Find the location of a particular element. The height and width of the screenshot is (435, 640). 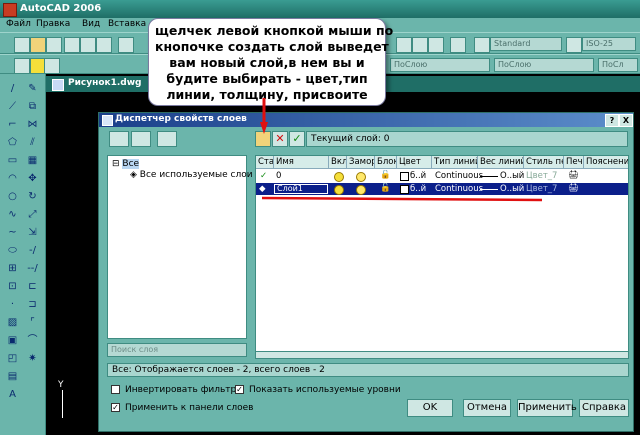

layer-search-input: Поиск слоя is located at coordinates (177, 350).